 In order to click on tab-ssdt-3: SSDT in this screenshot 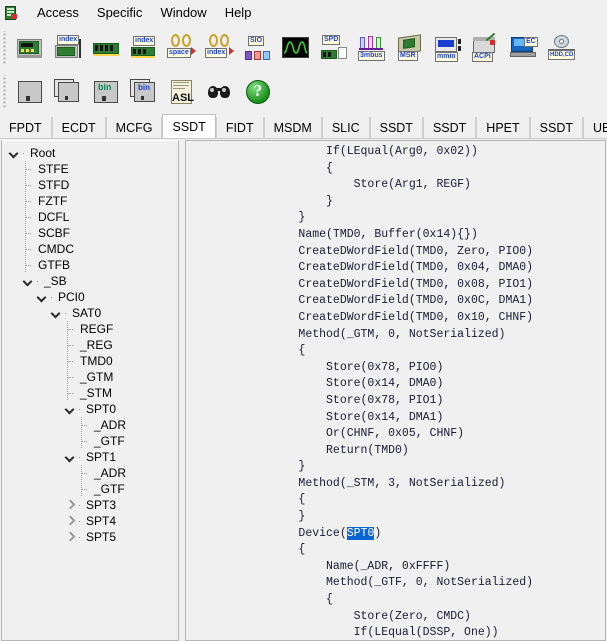, I will do `click(189, 126)`.